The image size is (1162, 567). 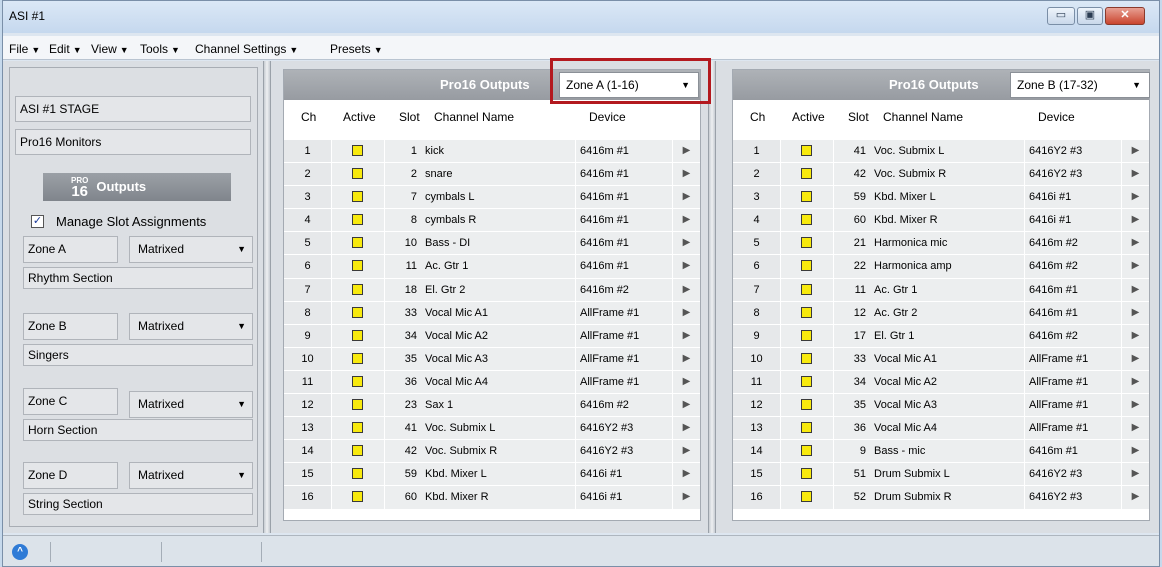 I want to click on table-row: 5 10 Bass - DI 6416m #1 ▶, so click(x=492, y=244).